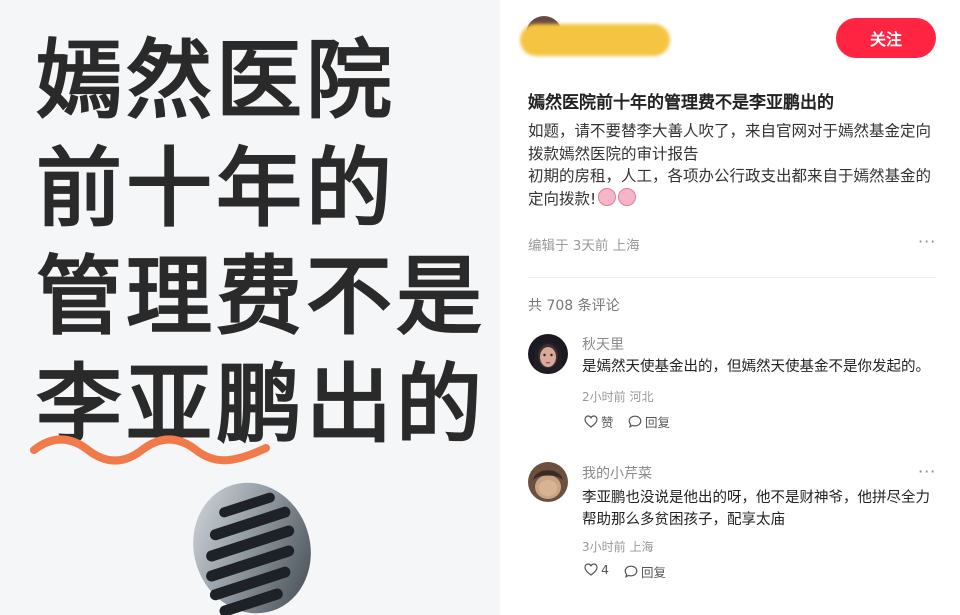 Image resolution: width=960 pixels, height=615 pixels. Describe the element at coordinates (261, 297) in the screenshot. I see `cover-headline-line-3: 管理费不是` at that location.